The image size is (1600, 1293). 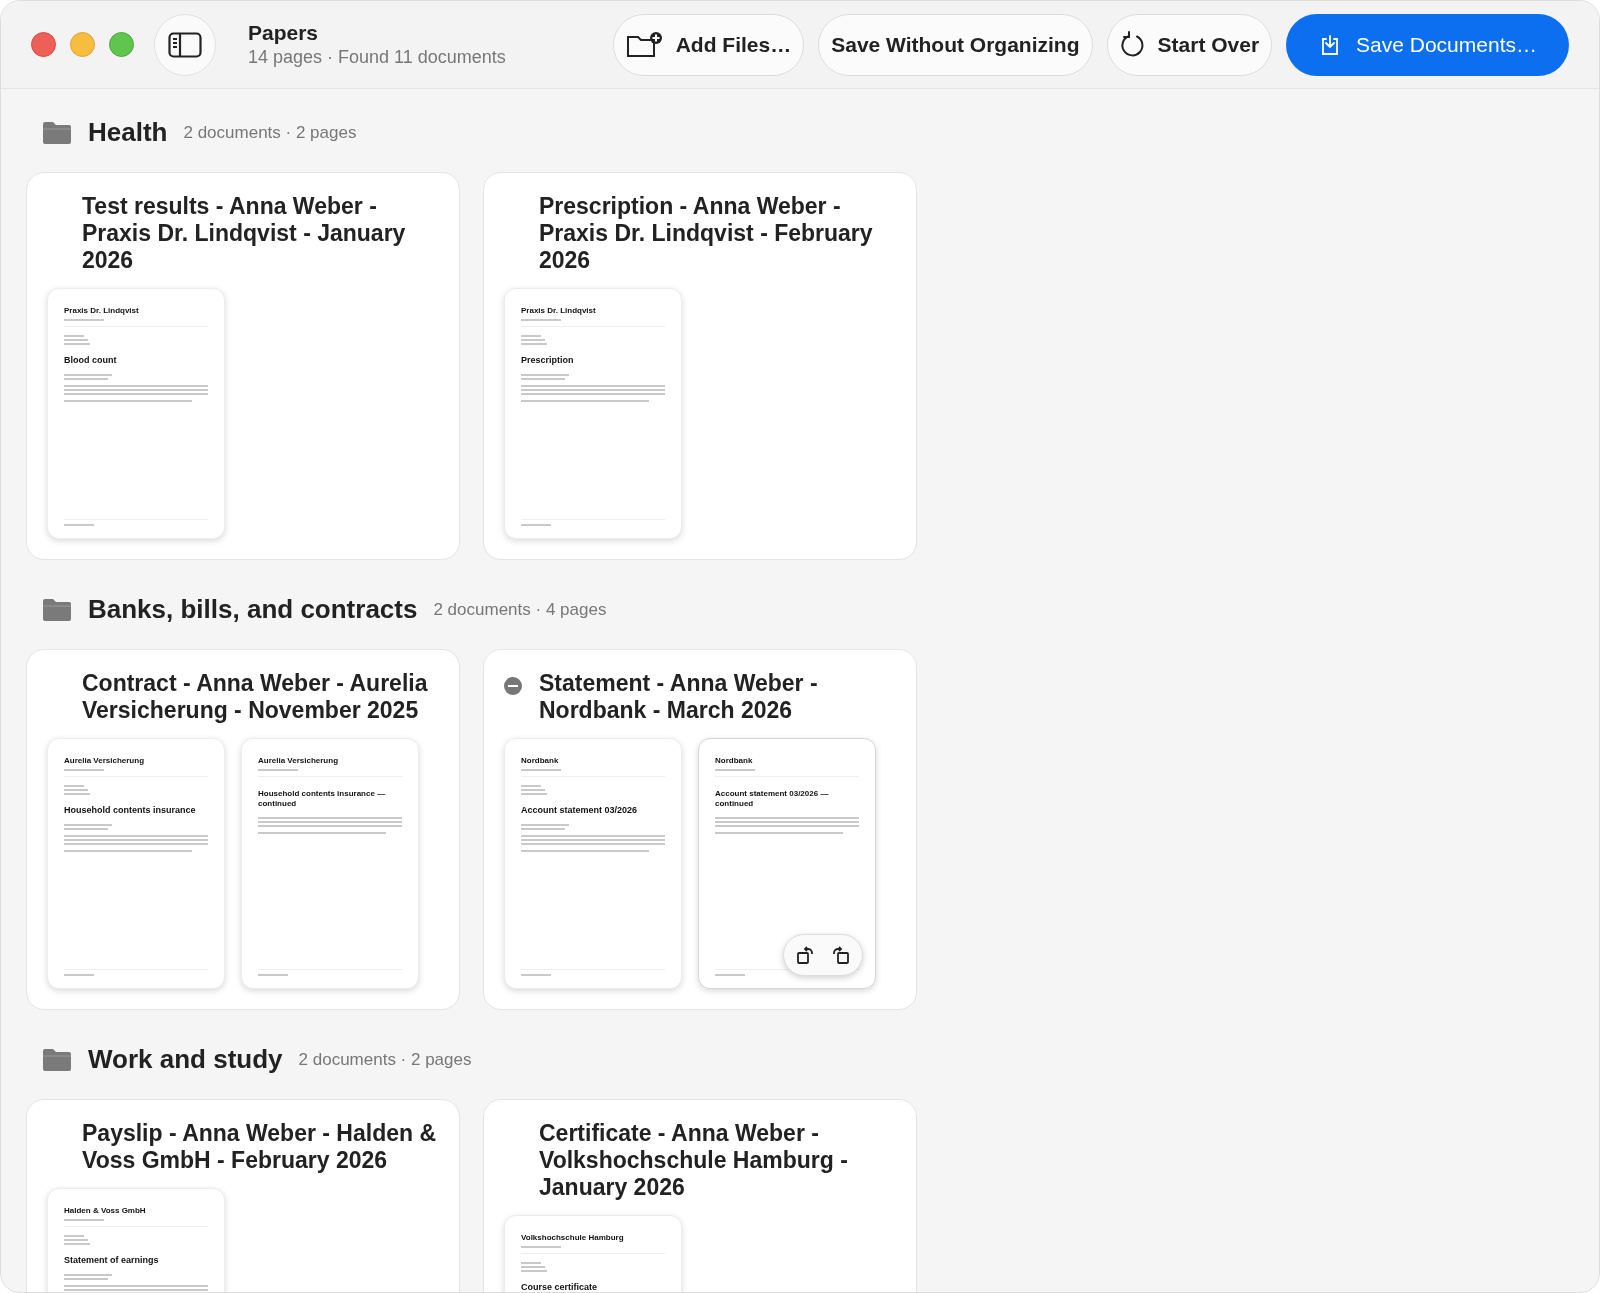 I want to click on page-heading: Household contents insurance — continued, so click(x=322, y=799).